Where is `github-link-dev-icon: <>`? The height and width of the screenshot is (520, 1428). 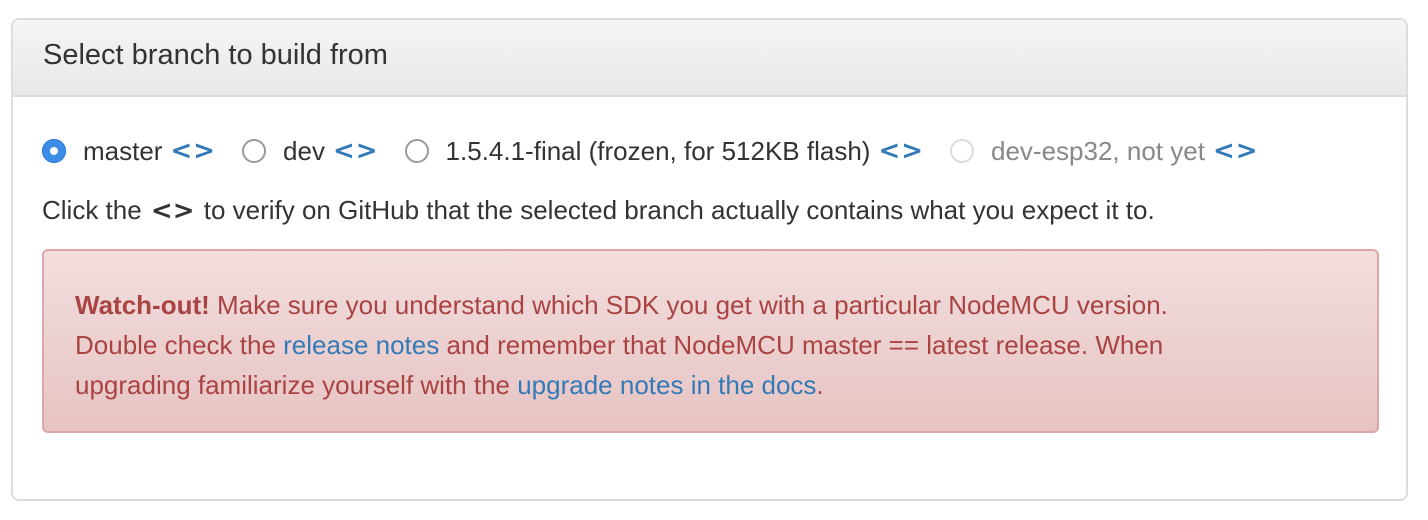 github-link-dev-icon: <> is located at coordinates (356, 151).